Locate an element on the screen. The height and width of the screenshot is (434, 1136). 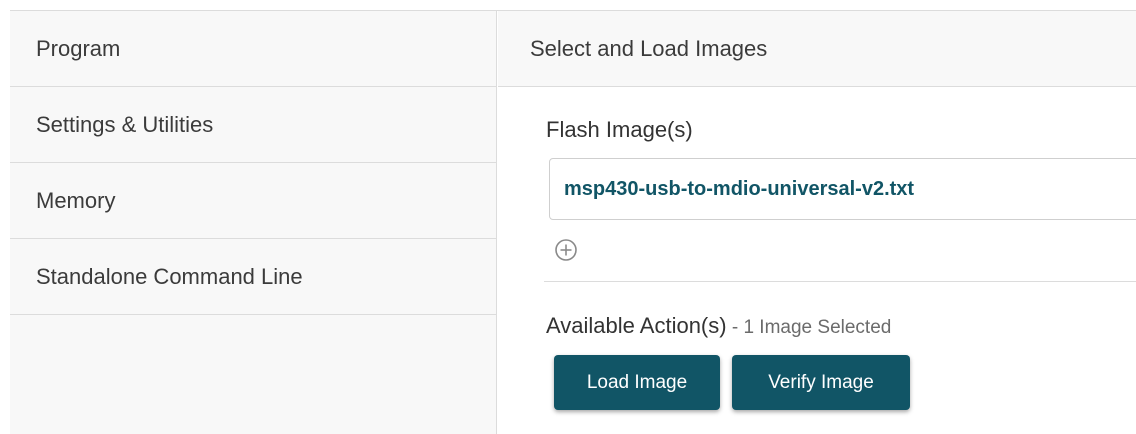
flash-image-field: msp430-usb-to-mdio-universal-v2.txt is located at coordinates (842, 189).